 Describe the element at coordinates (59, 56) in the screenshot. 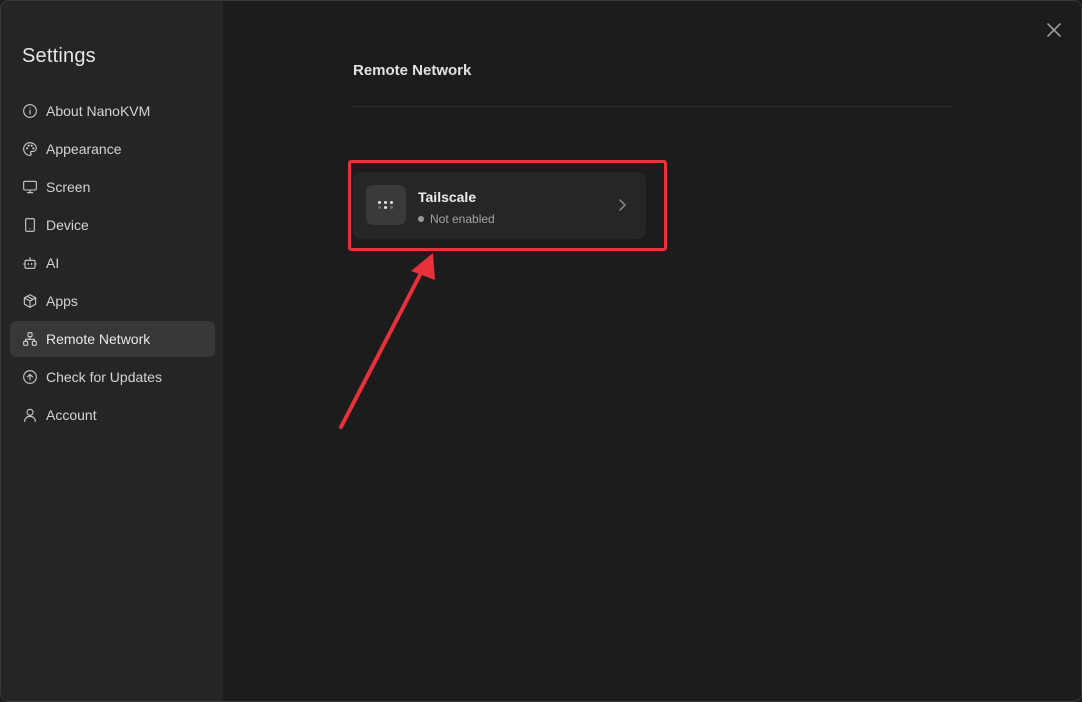

I see `sidebar-title: Settings` at that location.